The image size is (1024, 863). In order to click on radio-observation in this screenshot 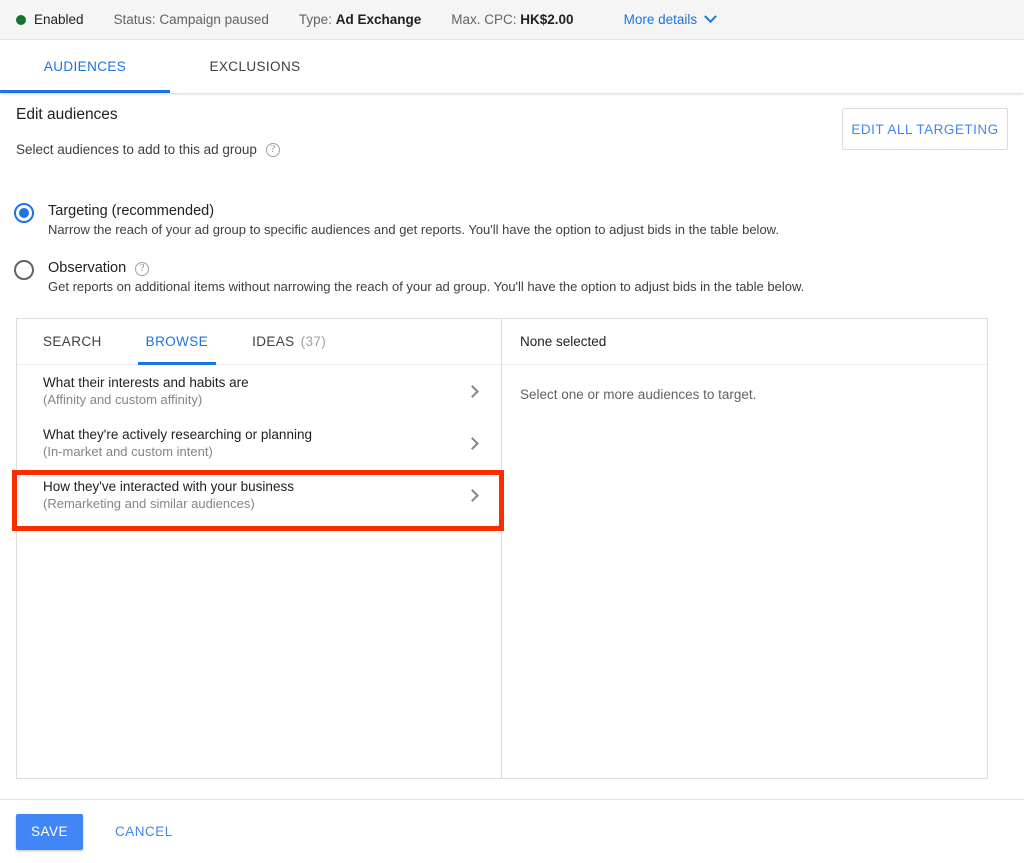, I will do `click(24, 270)`.